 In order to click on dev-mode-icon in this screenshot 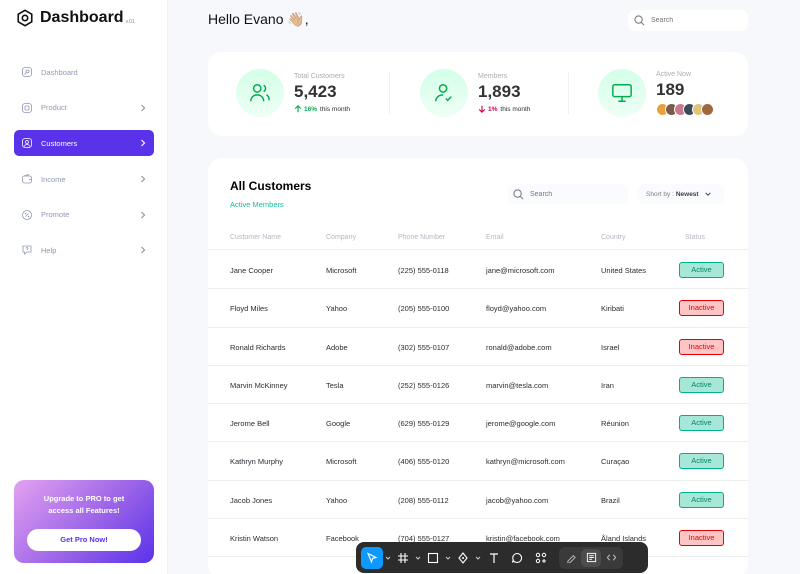, I will do `click(611, 557)`.